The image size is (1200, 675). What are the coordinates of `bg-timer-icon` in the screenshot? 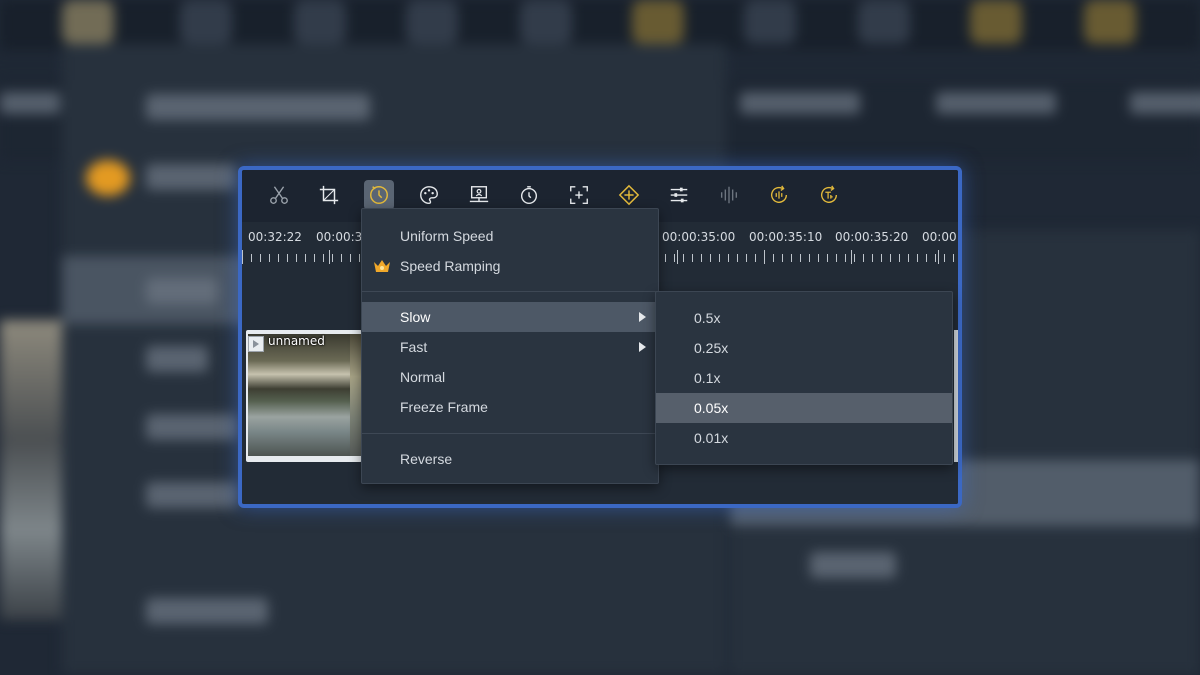 It's located at (432, 22).